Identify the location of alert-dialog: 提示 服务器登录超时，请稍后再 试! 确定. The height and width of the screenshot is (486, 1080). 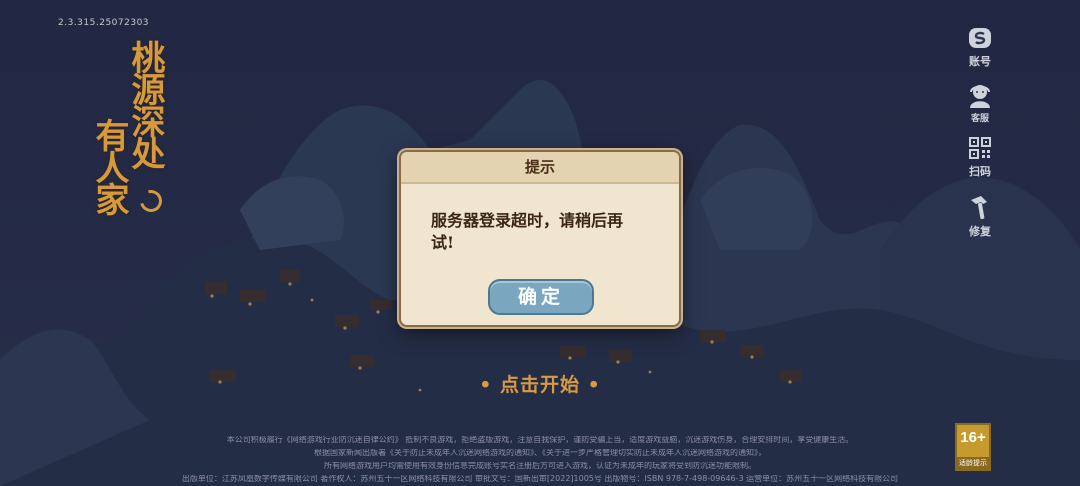
(540, 238).